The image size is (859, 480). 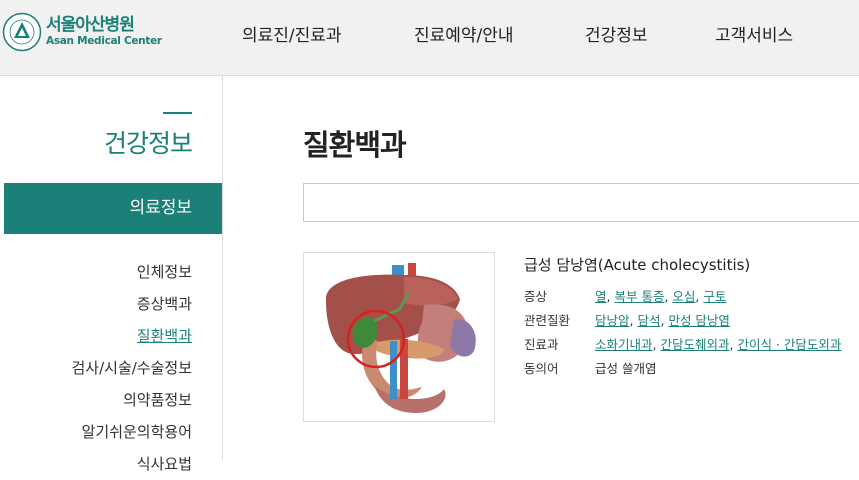 I want to click on disease-title-link: 급성 담낭염(Acute cholecystitis), so click(x=637, y=264).